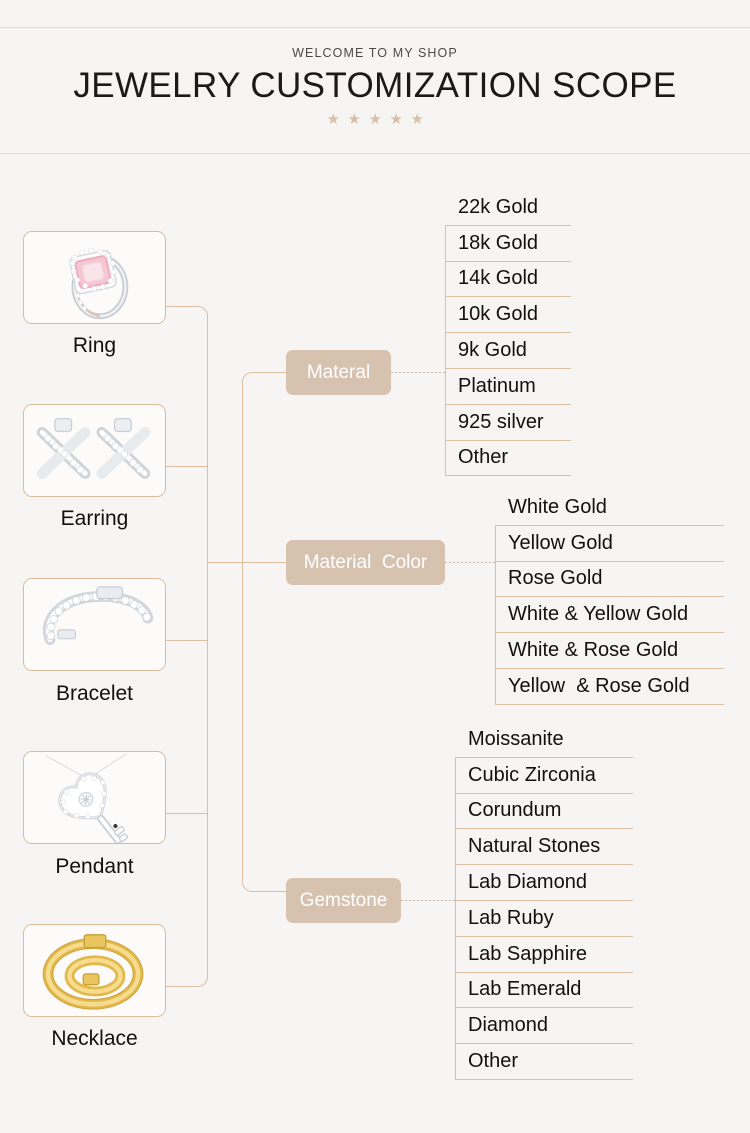  I want to click on star-rating: ★ ★ ★ ★ ★, so click(375, 119).